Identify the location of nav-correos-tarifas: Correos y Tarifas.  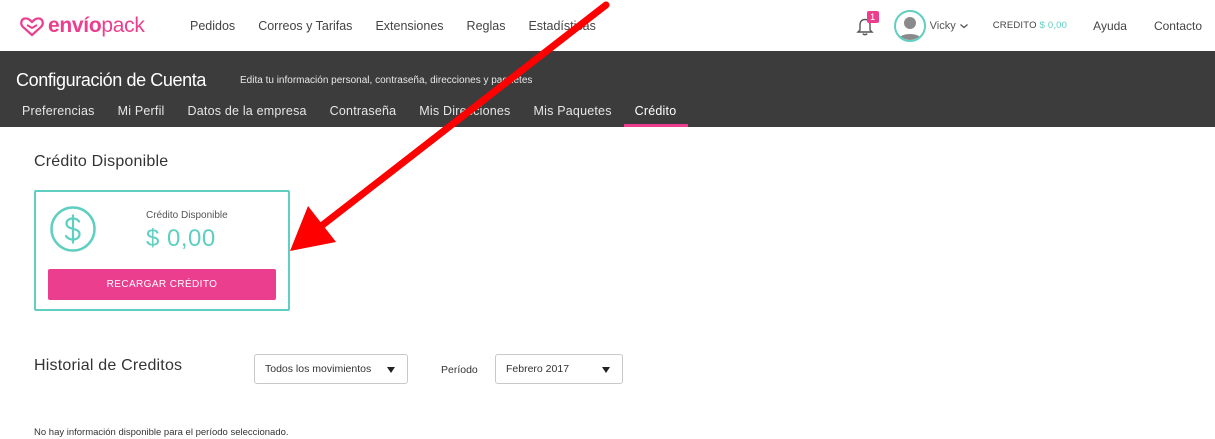
(305, 26).